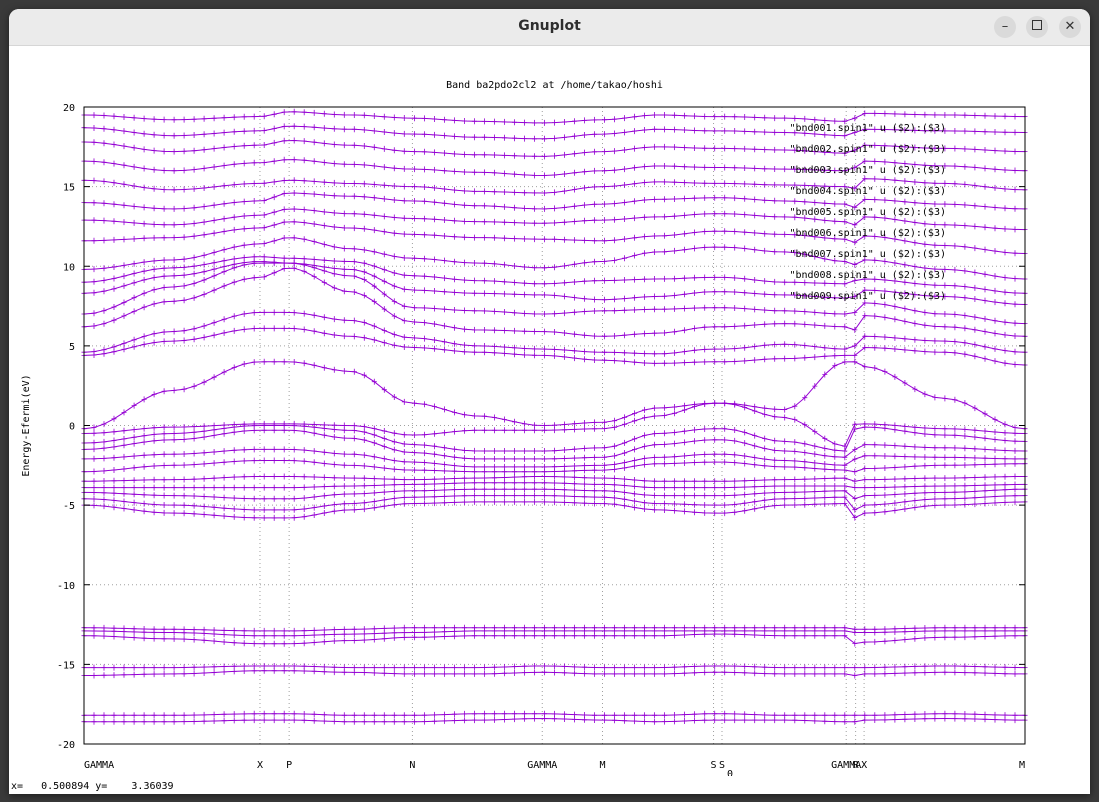 This screenshot has width=1099, height=802. I want to click on legend-item: "bnd001.spin1" u ($2):($3), so click(867, 128).